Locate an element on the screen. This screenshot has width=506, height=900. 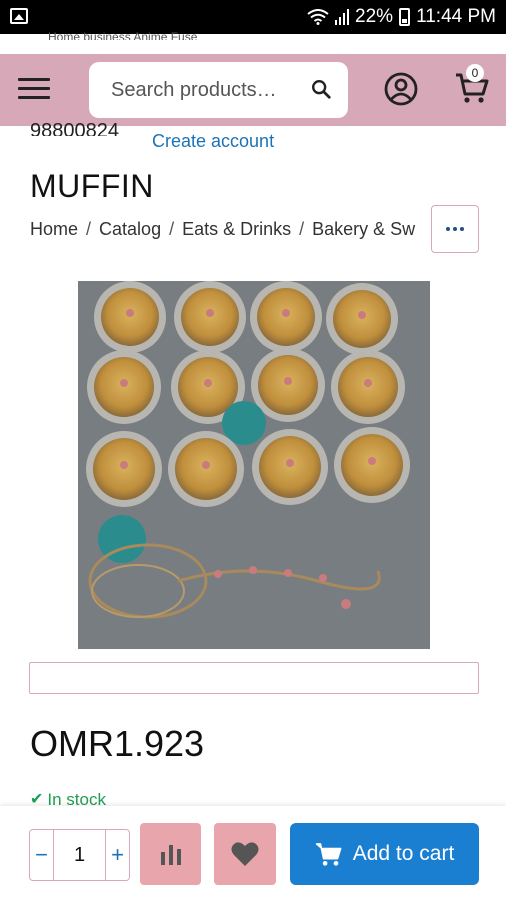
bar-chart-icon is located at coordinates (170, 855).